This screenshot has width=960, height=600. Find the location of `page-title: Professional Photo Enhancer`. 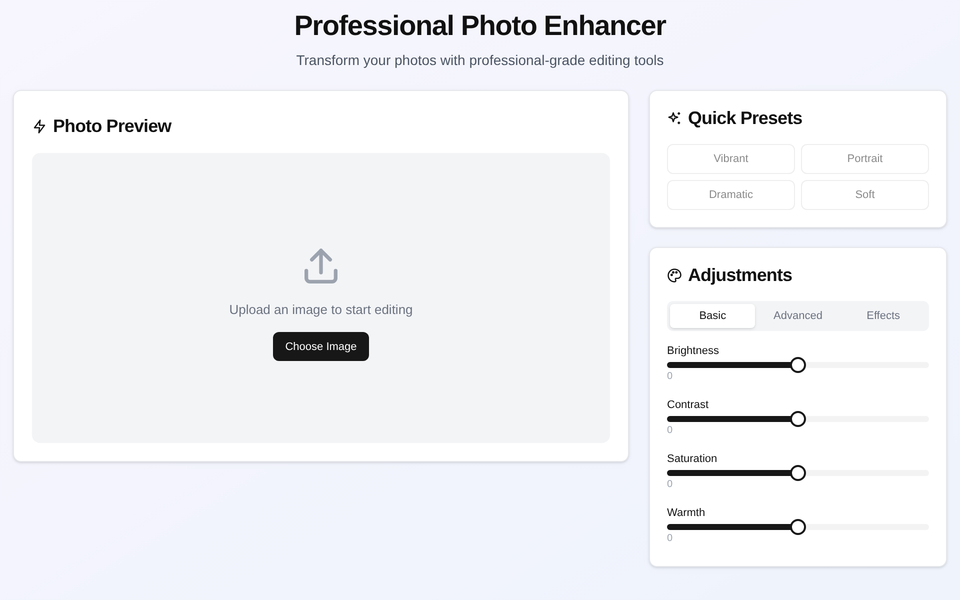

page-title: Professional Photo Enhancer is located at coordinates (480, 26).